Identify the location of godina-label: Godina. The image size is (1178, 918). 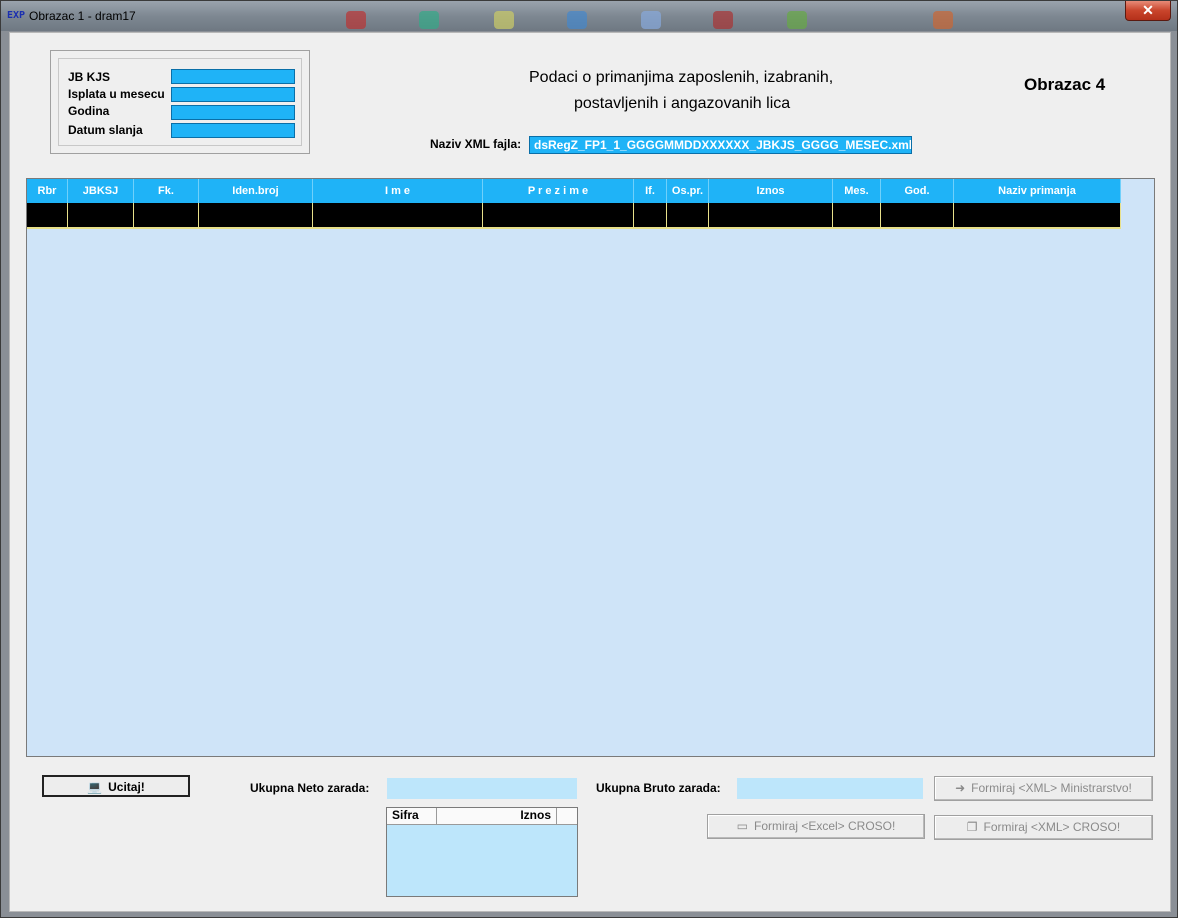
(89, 111).